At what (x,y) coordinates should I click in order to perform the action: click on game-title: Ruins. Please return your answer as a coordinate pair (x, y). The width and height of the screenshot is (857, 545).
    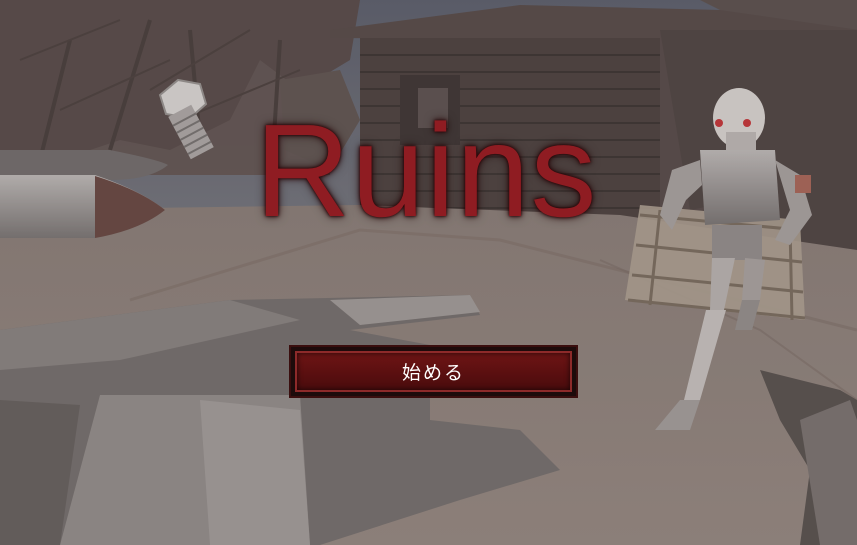
    Looking at the image, I should click on (426, 170).